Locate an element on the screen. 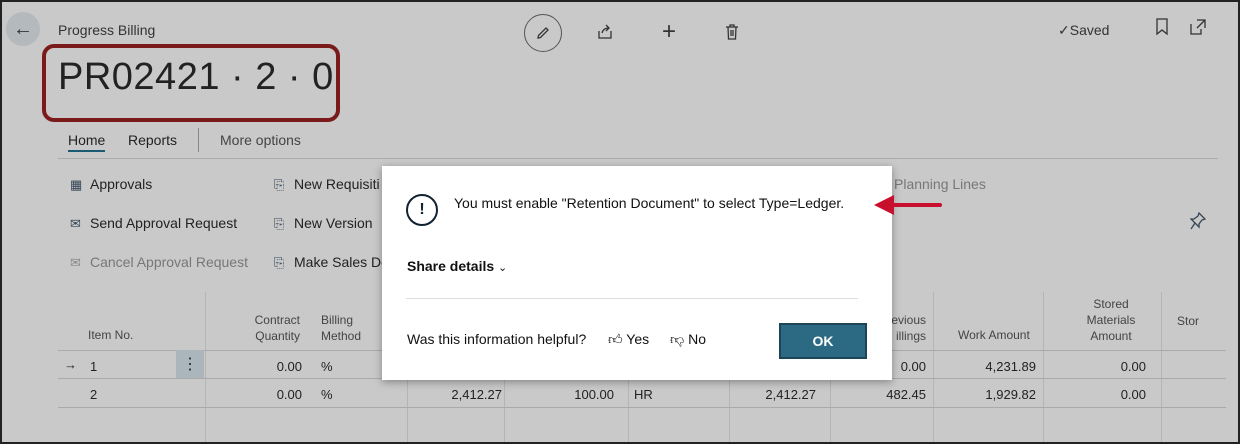 The height and width of the screenshot is (444, 1240). page-title: PR02421 · 2 · 0 is located at coordinates (196, 77).